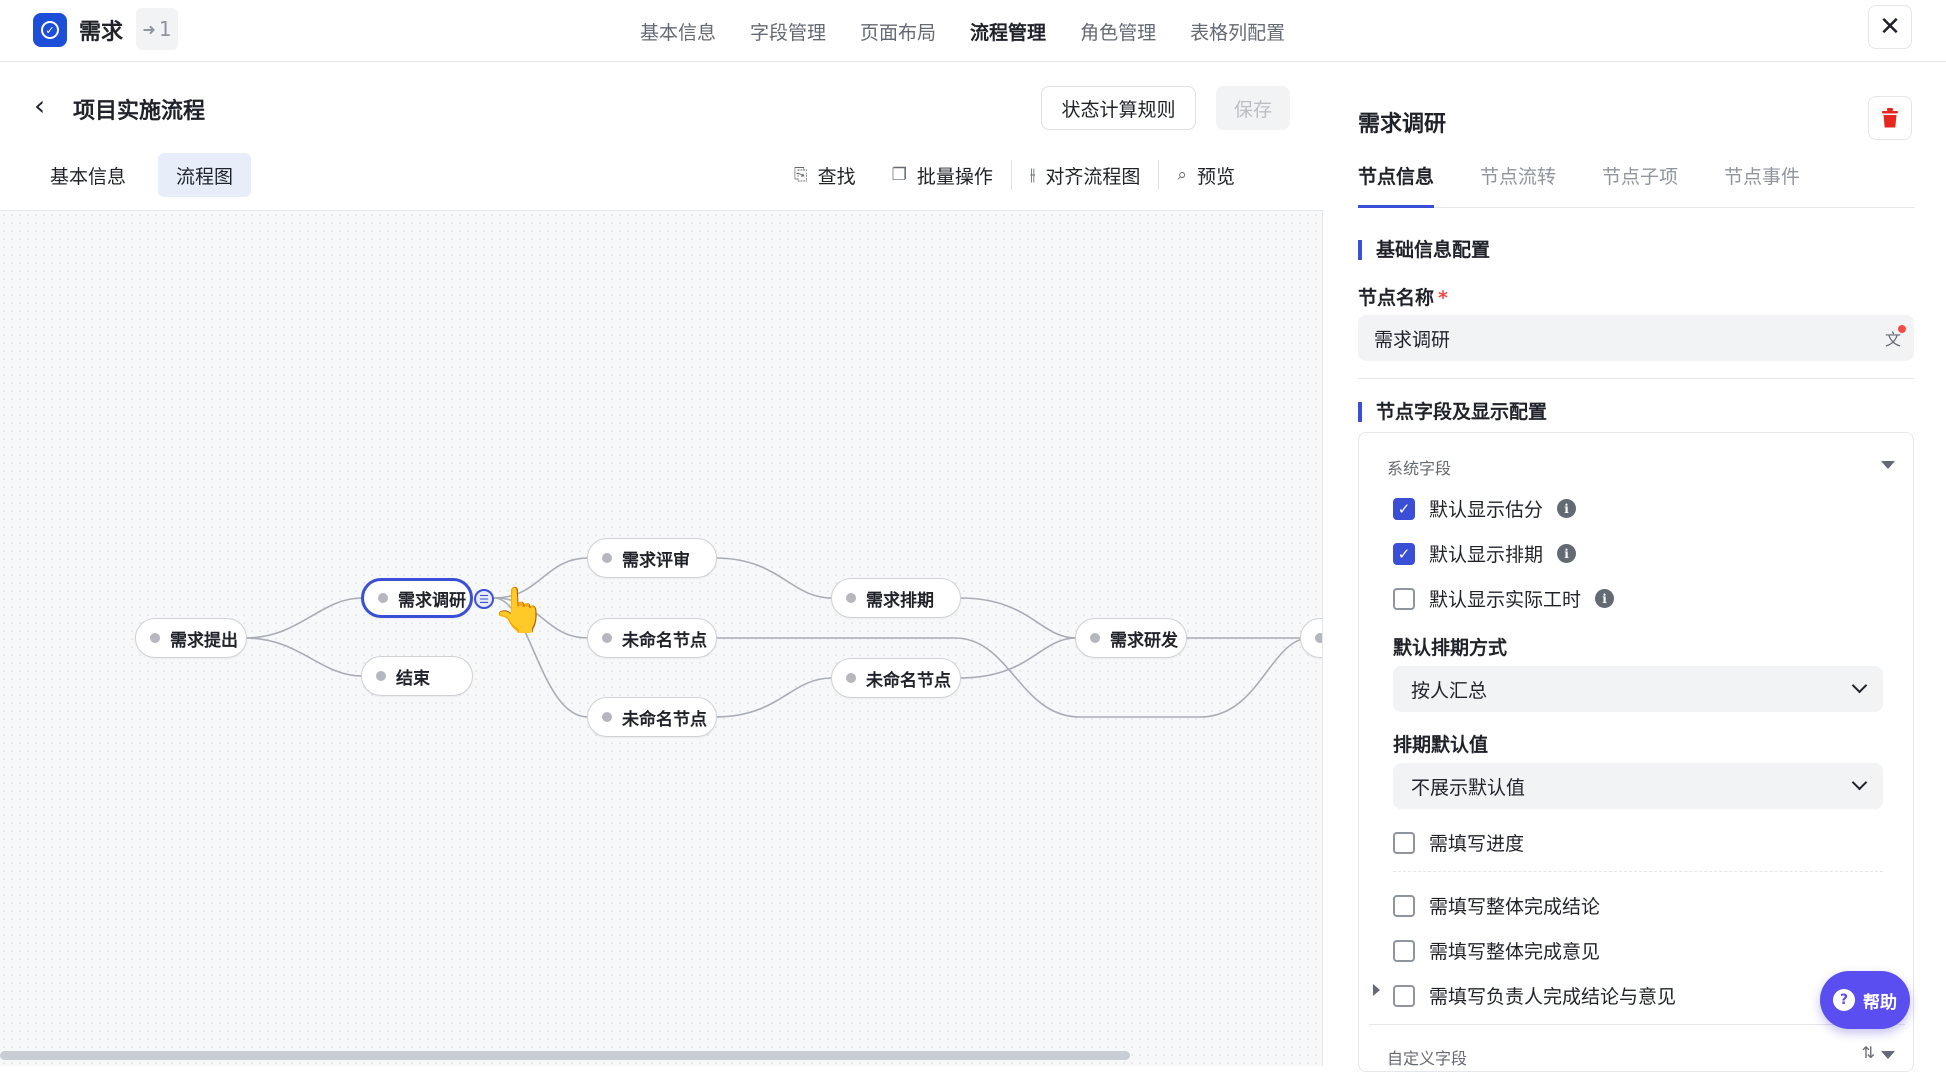  Describe the element at coordinates (1206, 175) in the screenshot. I see `preview-tool: ⌕ 预览` at that location.